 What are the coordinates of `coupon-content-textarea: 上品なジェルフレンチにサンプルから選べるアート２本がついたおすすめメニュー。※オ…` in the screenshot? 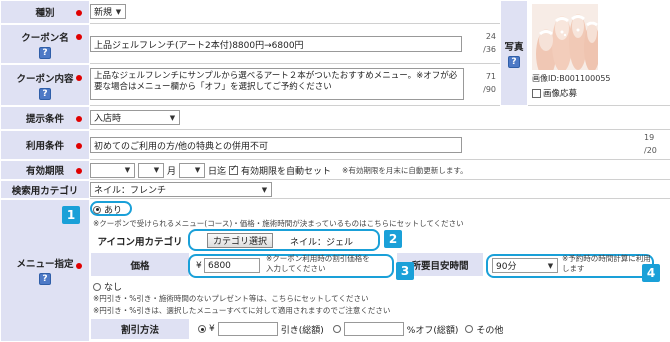 It's located at (277, 84).